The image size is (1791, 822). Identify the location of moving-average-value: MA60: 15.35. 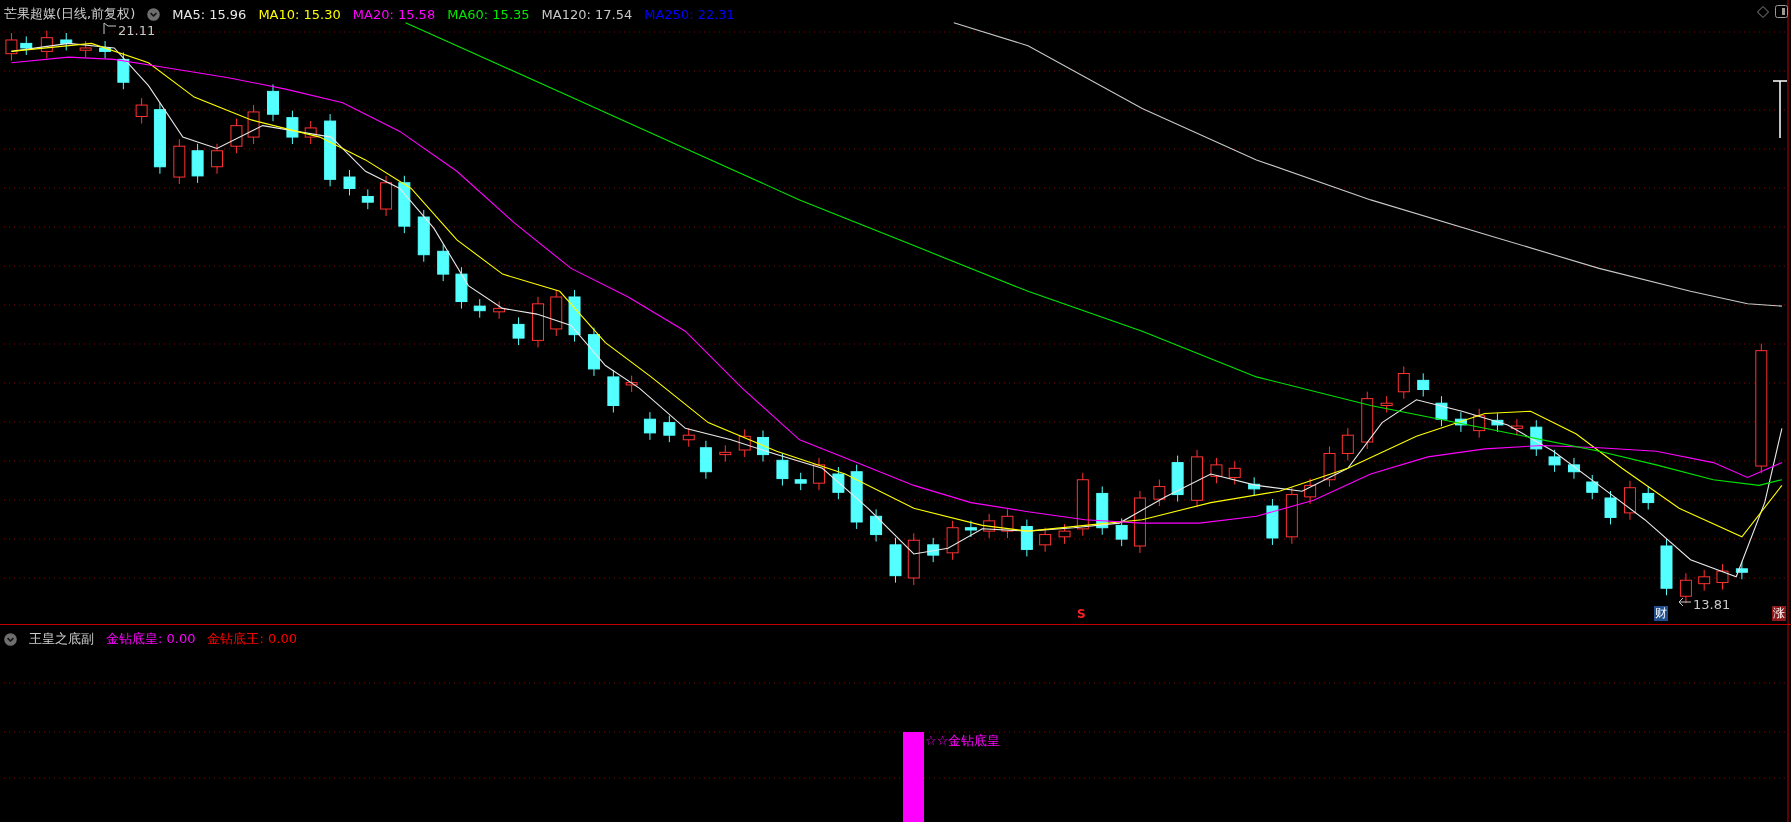
(488, 14).